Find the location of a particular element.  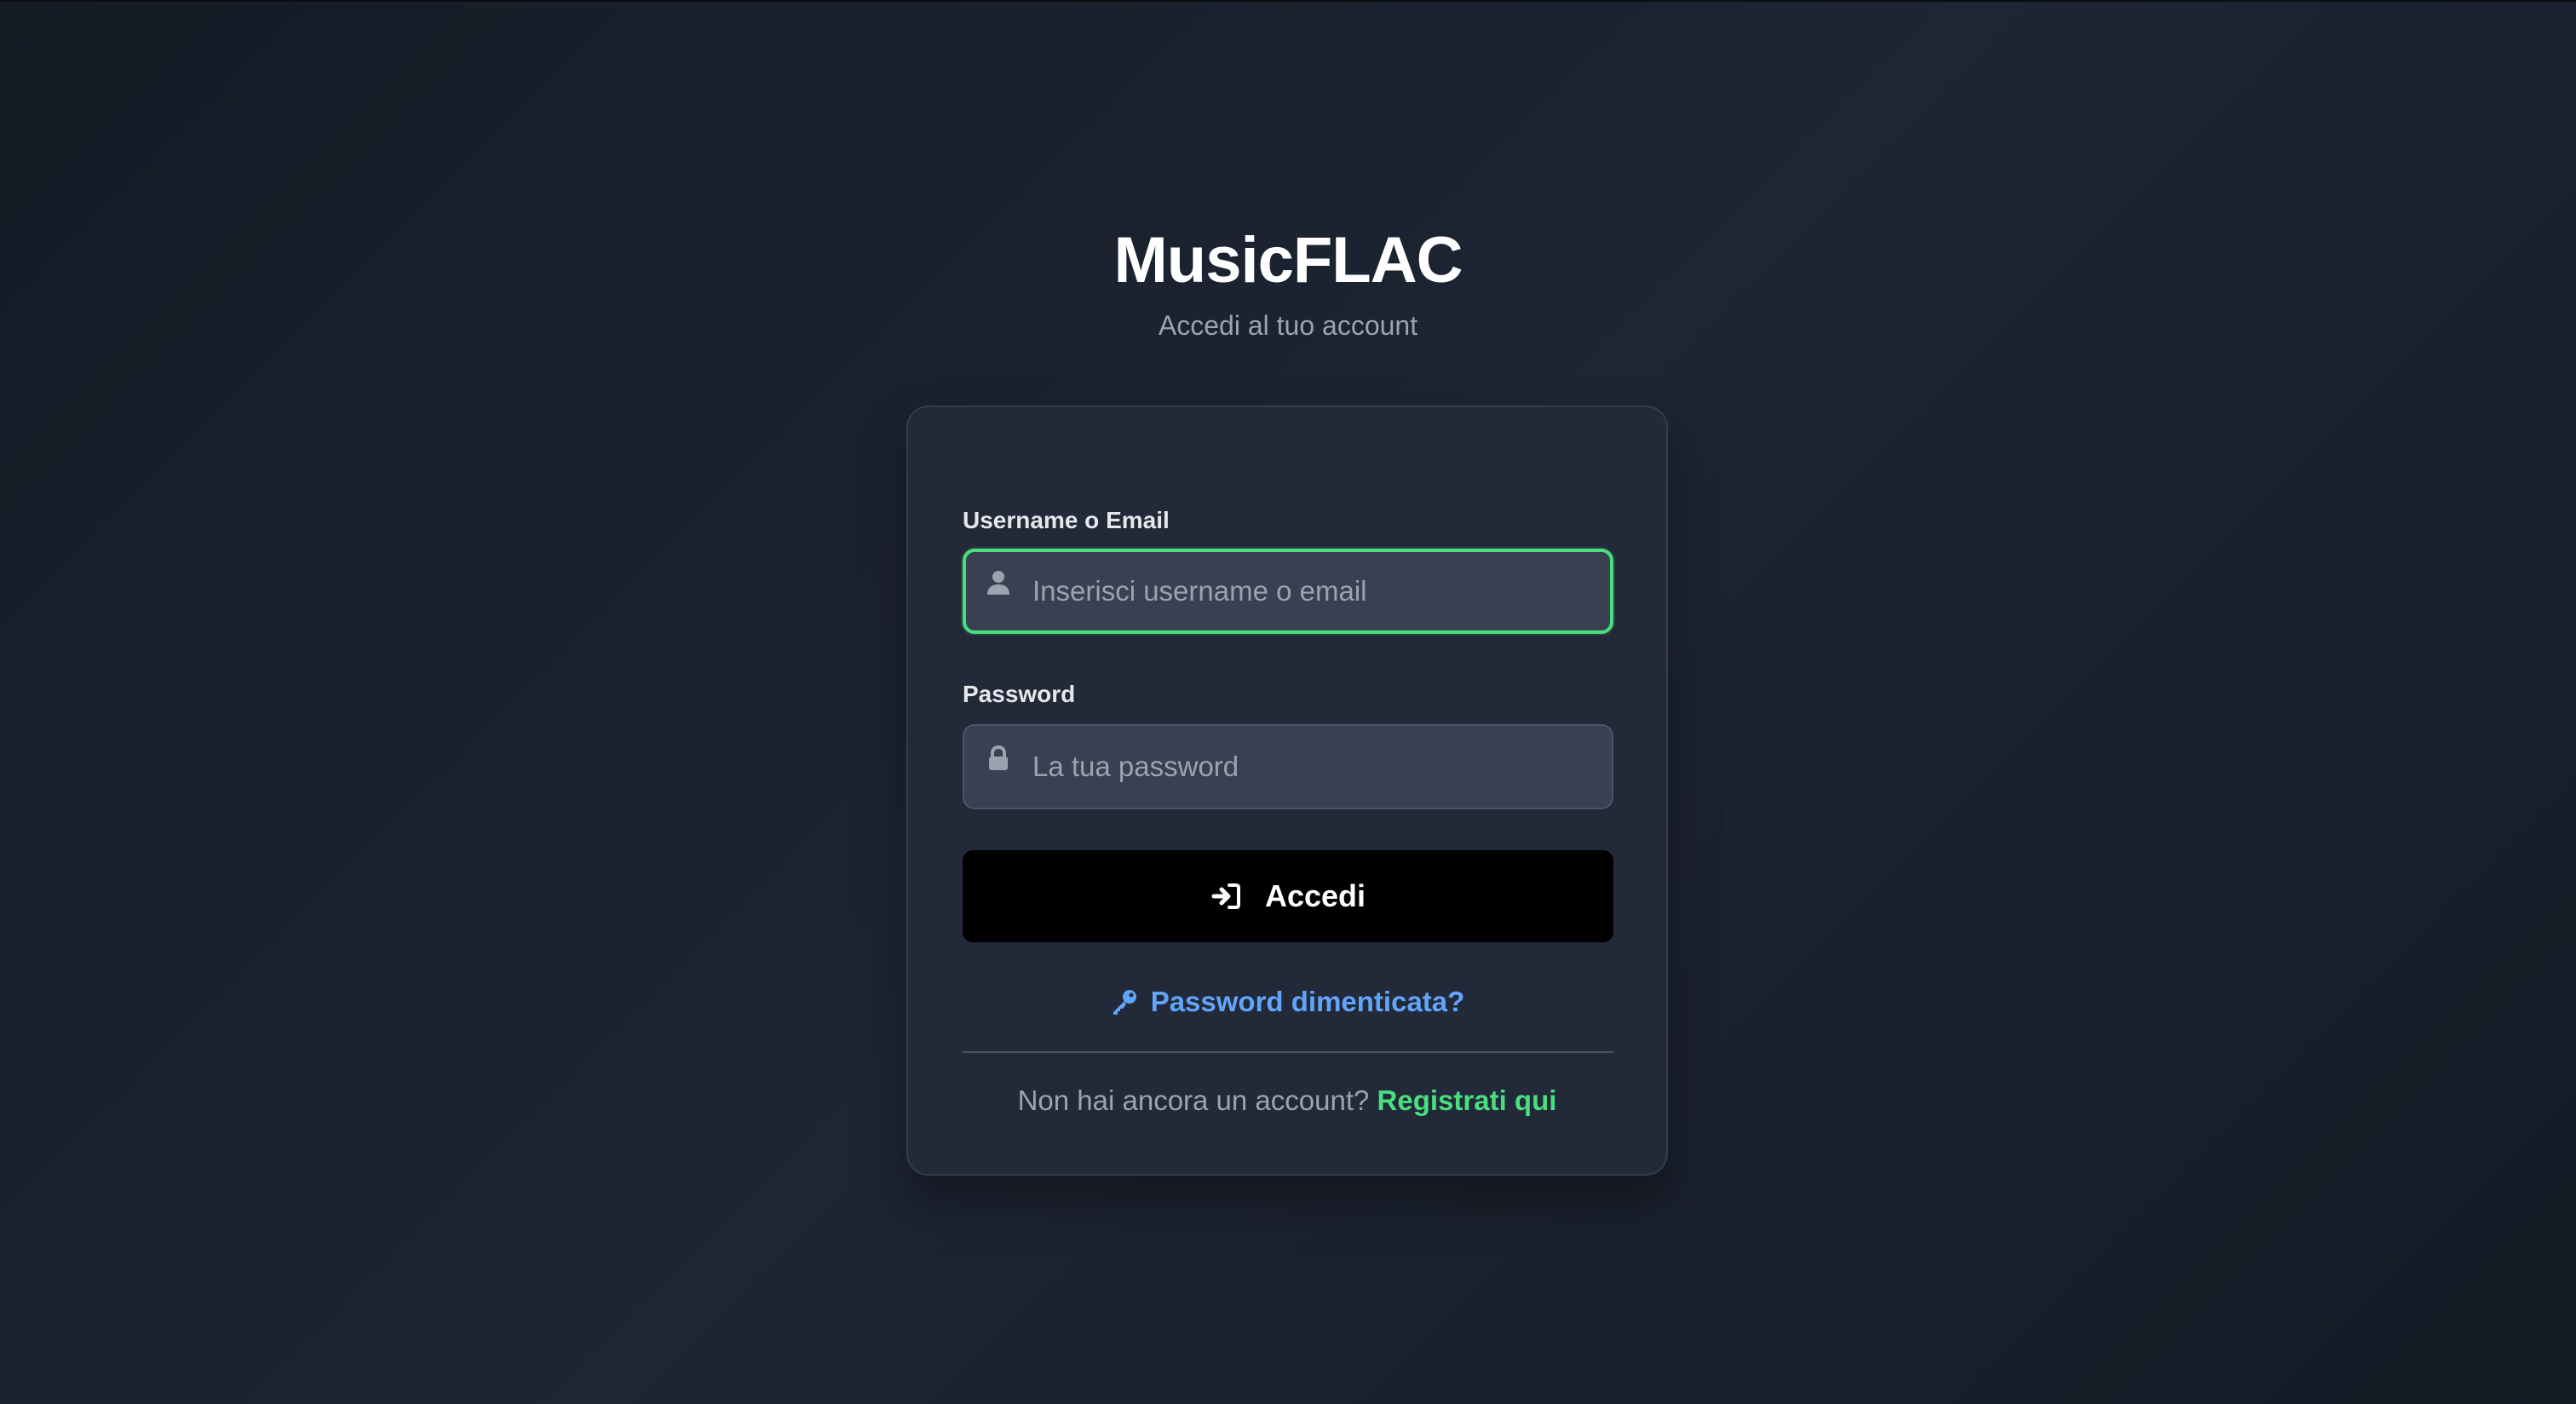

username-input is located at coordinates (1313, 591).